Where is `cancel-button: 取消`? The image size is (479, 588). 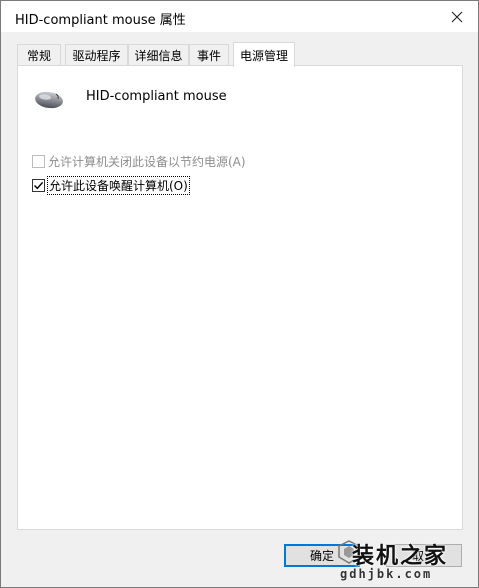 cancel-button: 取消 is located at coordinates (424, 555).